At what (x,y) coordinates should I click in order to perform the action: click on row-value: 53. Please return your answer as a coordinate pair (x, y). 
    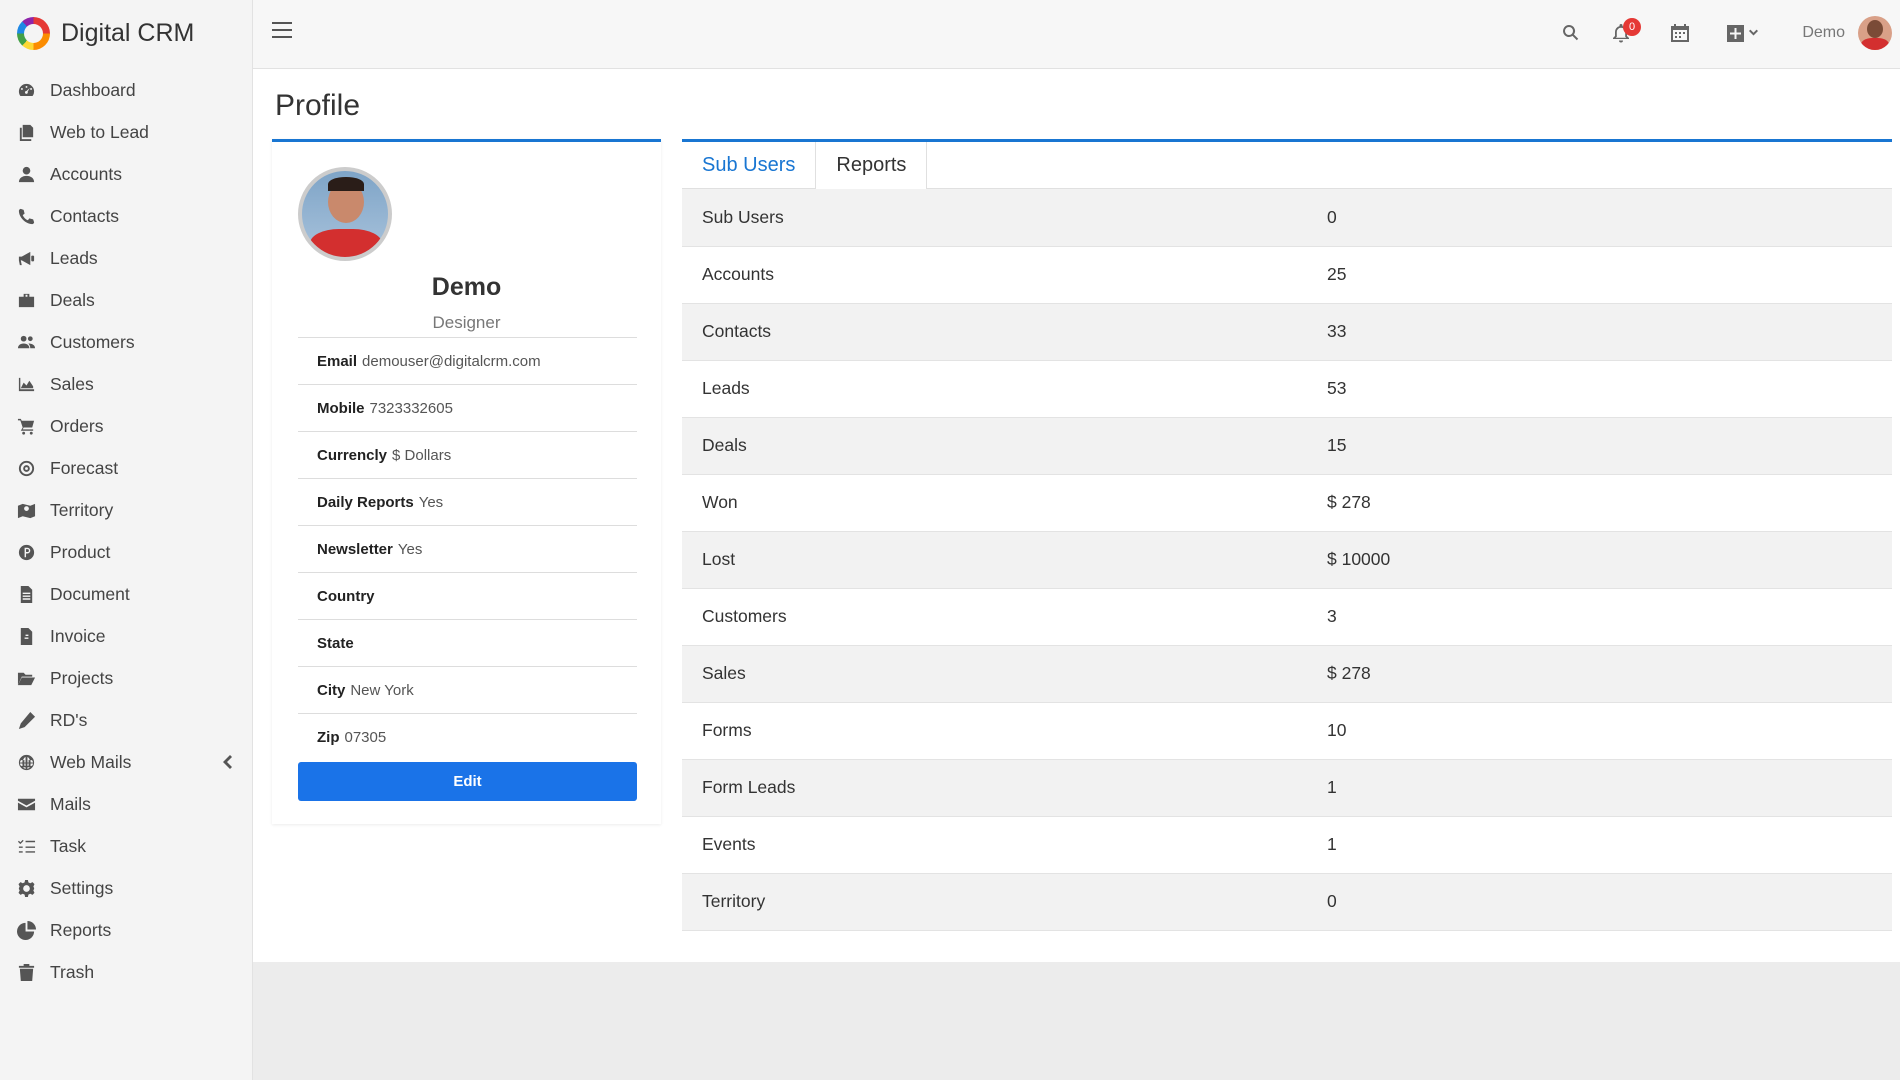
    Looking at the image, I should click on (1337, 388).